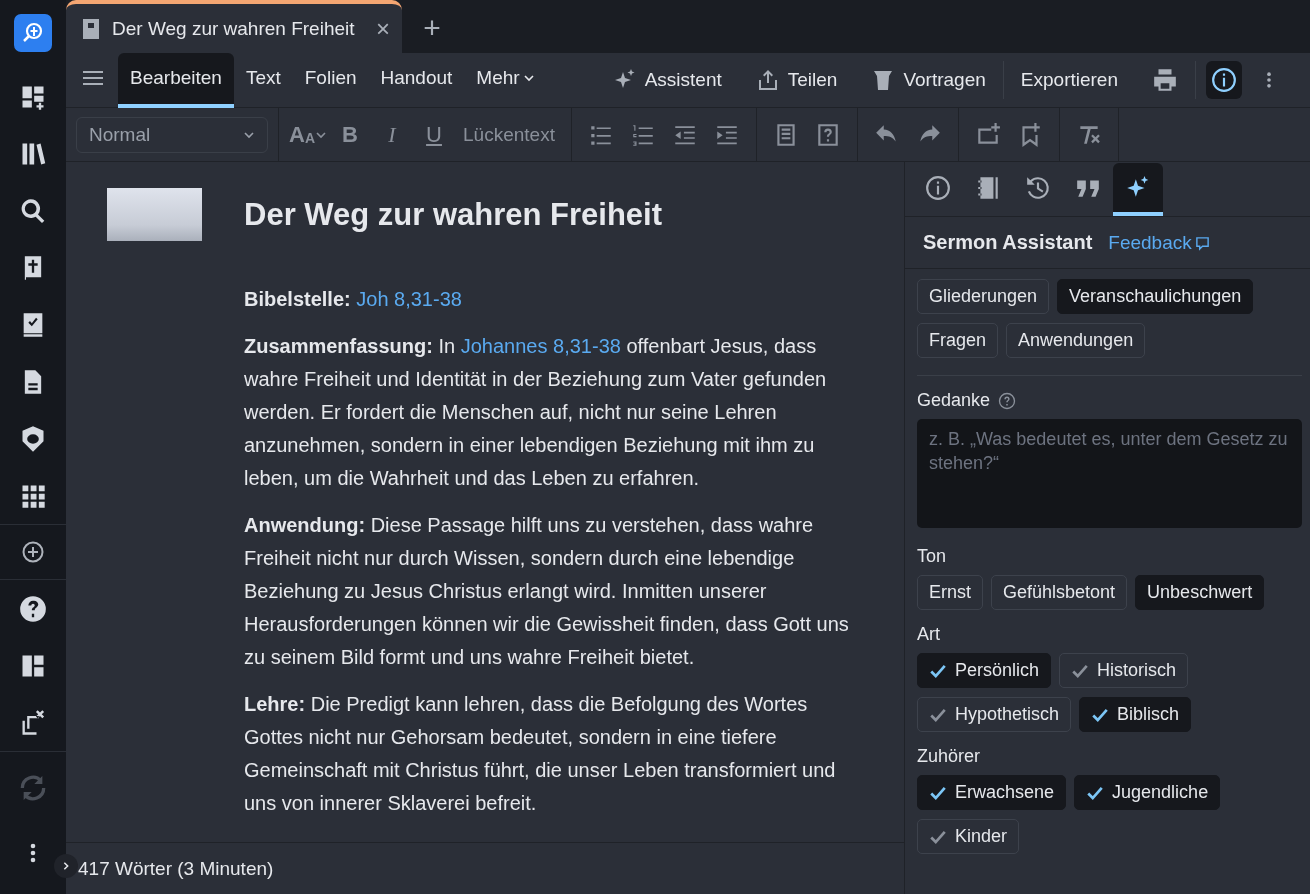 The width and height of the screenshot is (1310, 894). Describe the element at coordinates (91, 28) in the screenshot. I see `document-tab-icon` at that location.